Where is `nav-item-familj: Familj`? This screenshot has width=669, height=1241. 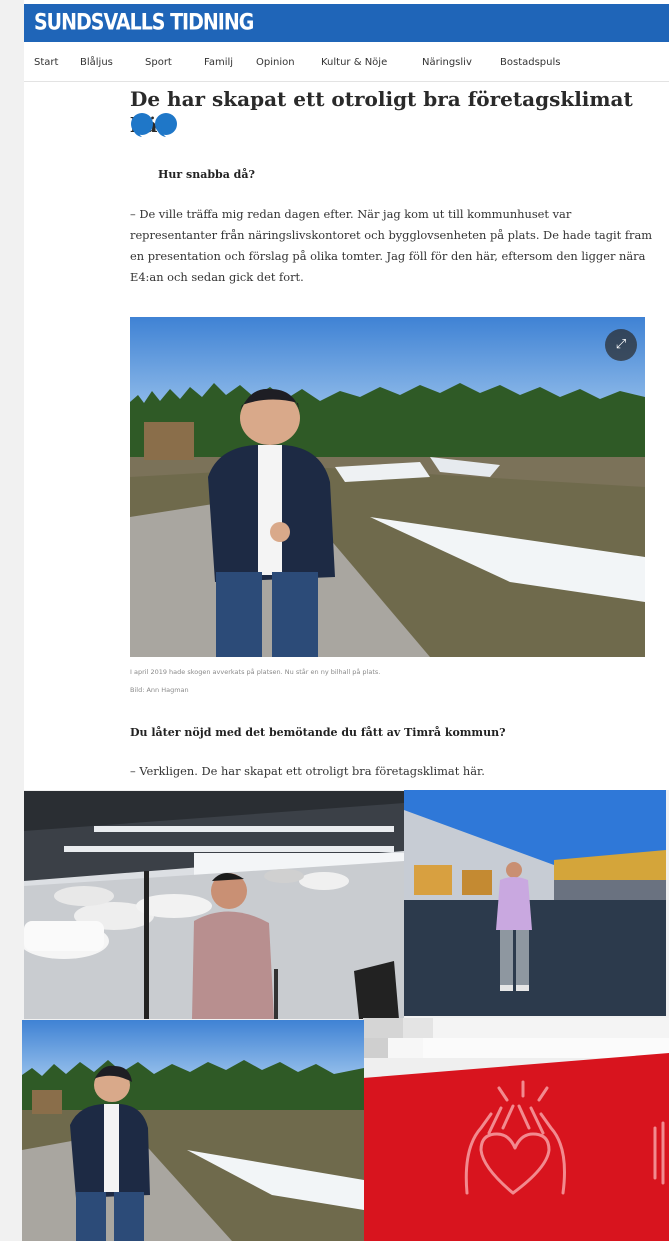 nav-item-familj: Familj is located at coordinates (218, 62).